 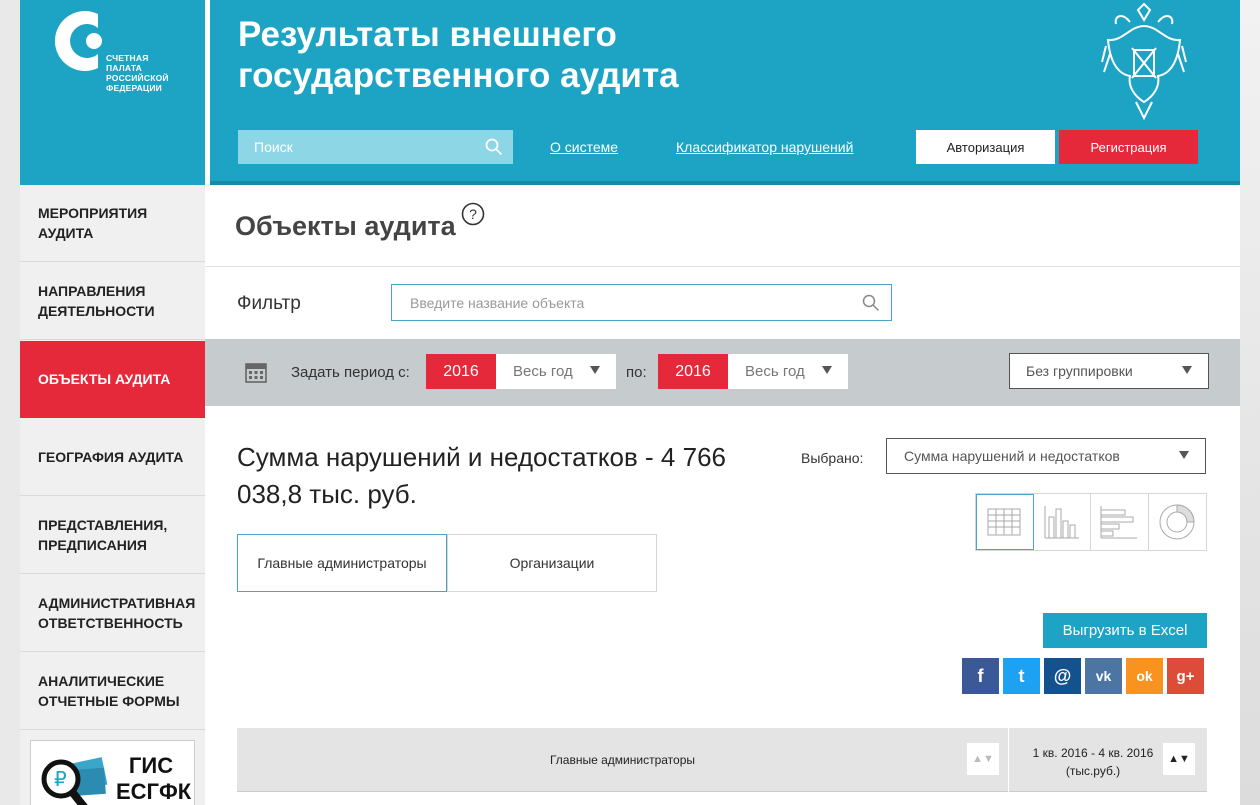 What do you see at coordinates (775, 371) in the screenshot?
I see `to-range-value: Весь год` at bounding box center [775, 371].